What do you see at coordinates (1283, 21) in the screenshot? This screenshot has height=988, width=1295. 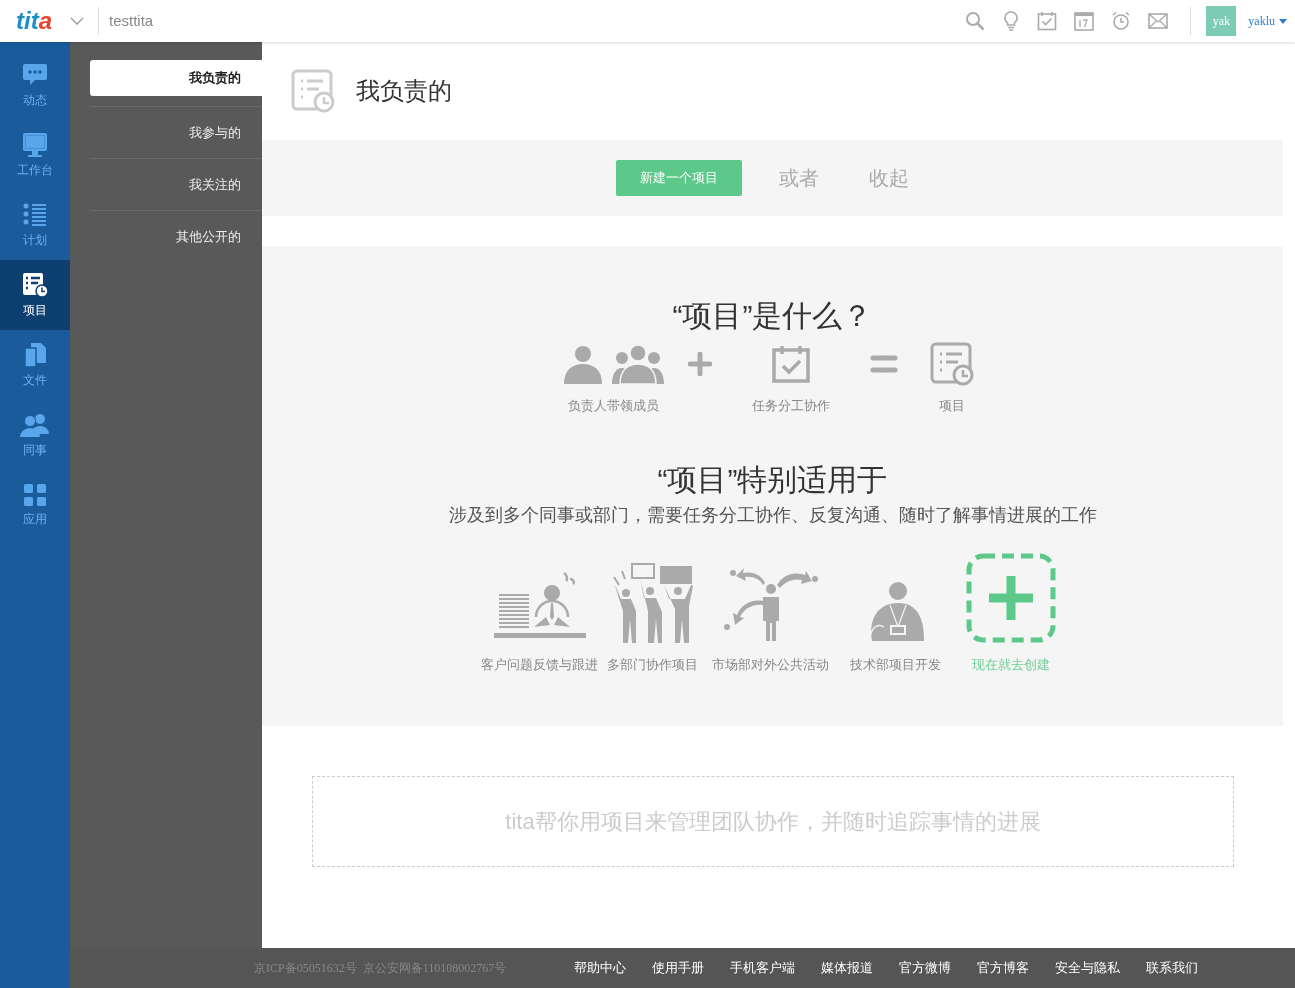 I see `caret-icon` at bounding box center [1283, 21].